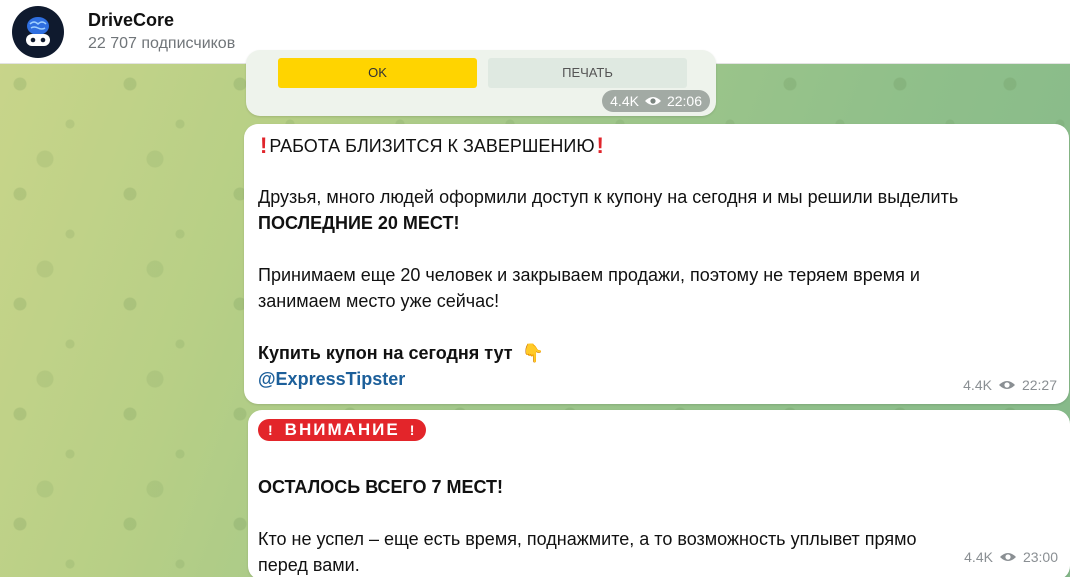 This screenshot has height=577, width=1070. Describe the element at coordinates (377, 73) in the screenshot. I see `ok-button: OK` at that location.